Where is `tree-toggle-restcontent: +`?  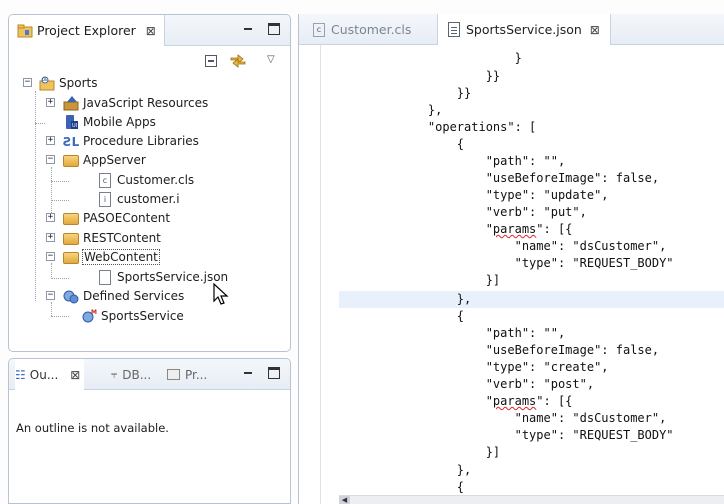
tree-toggle-restcontent: + is located at coordinates (50, 237).